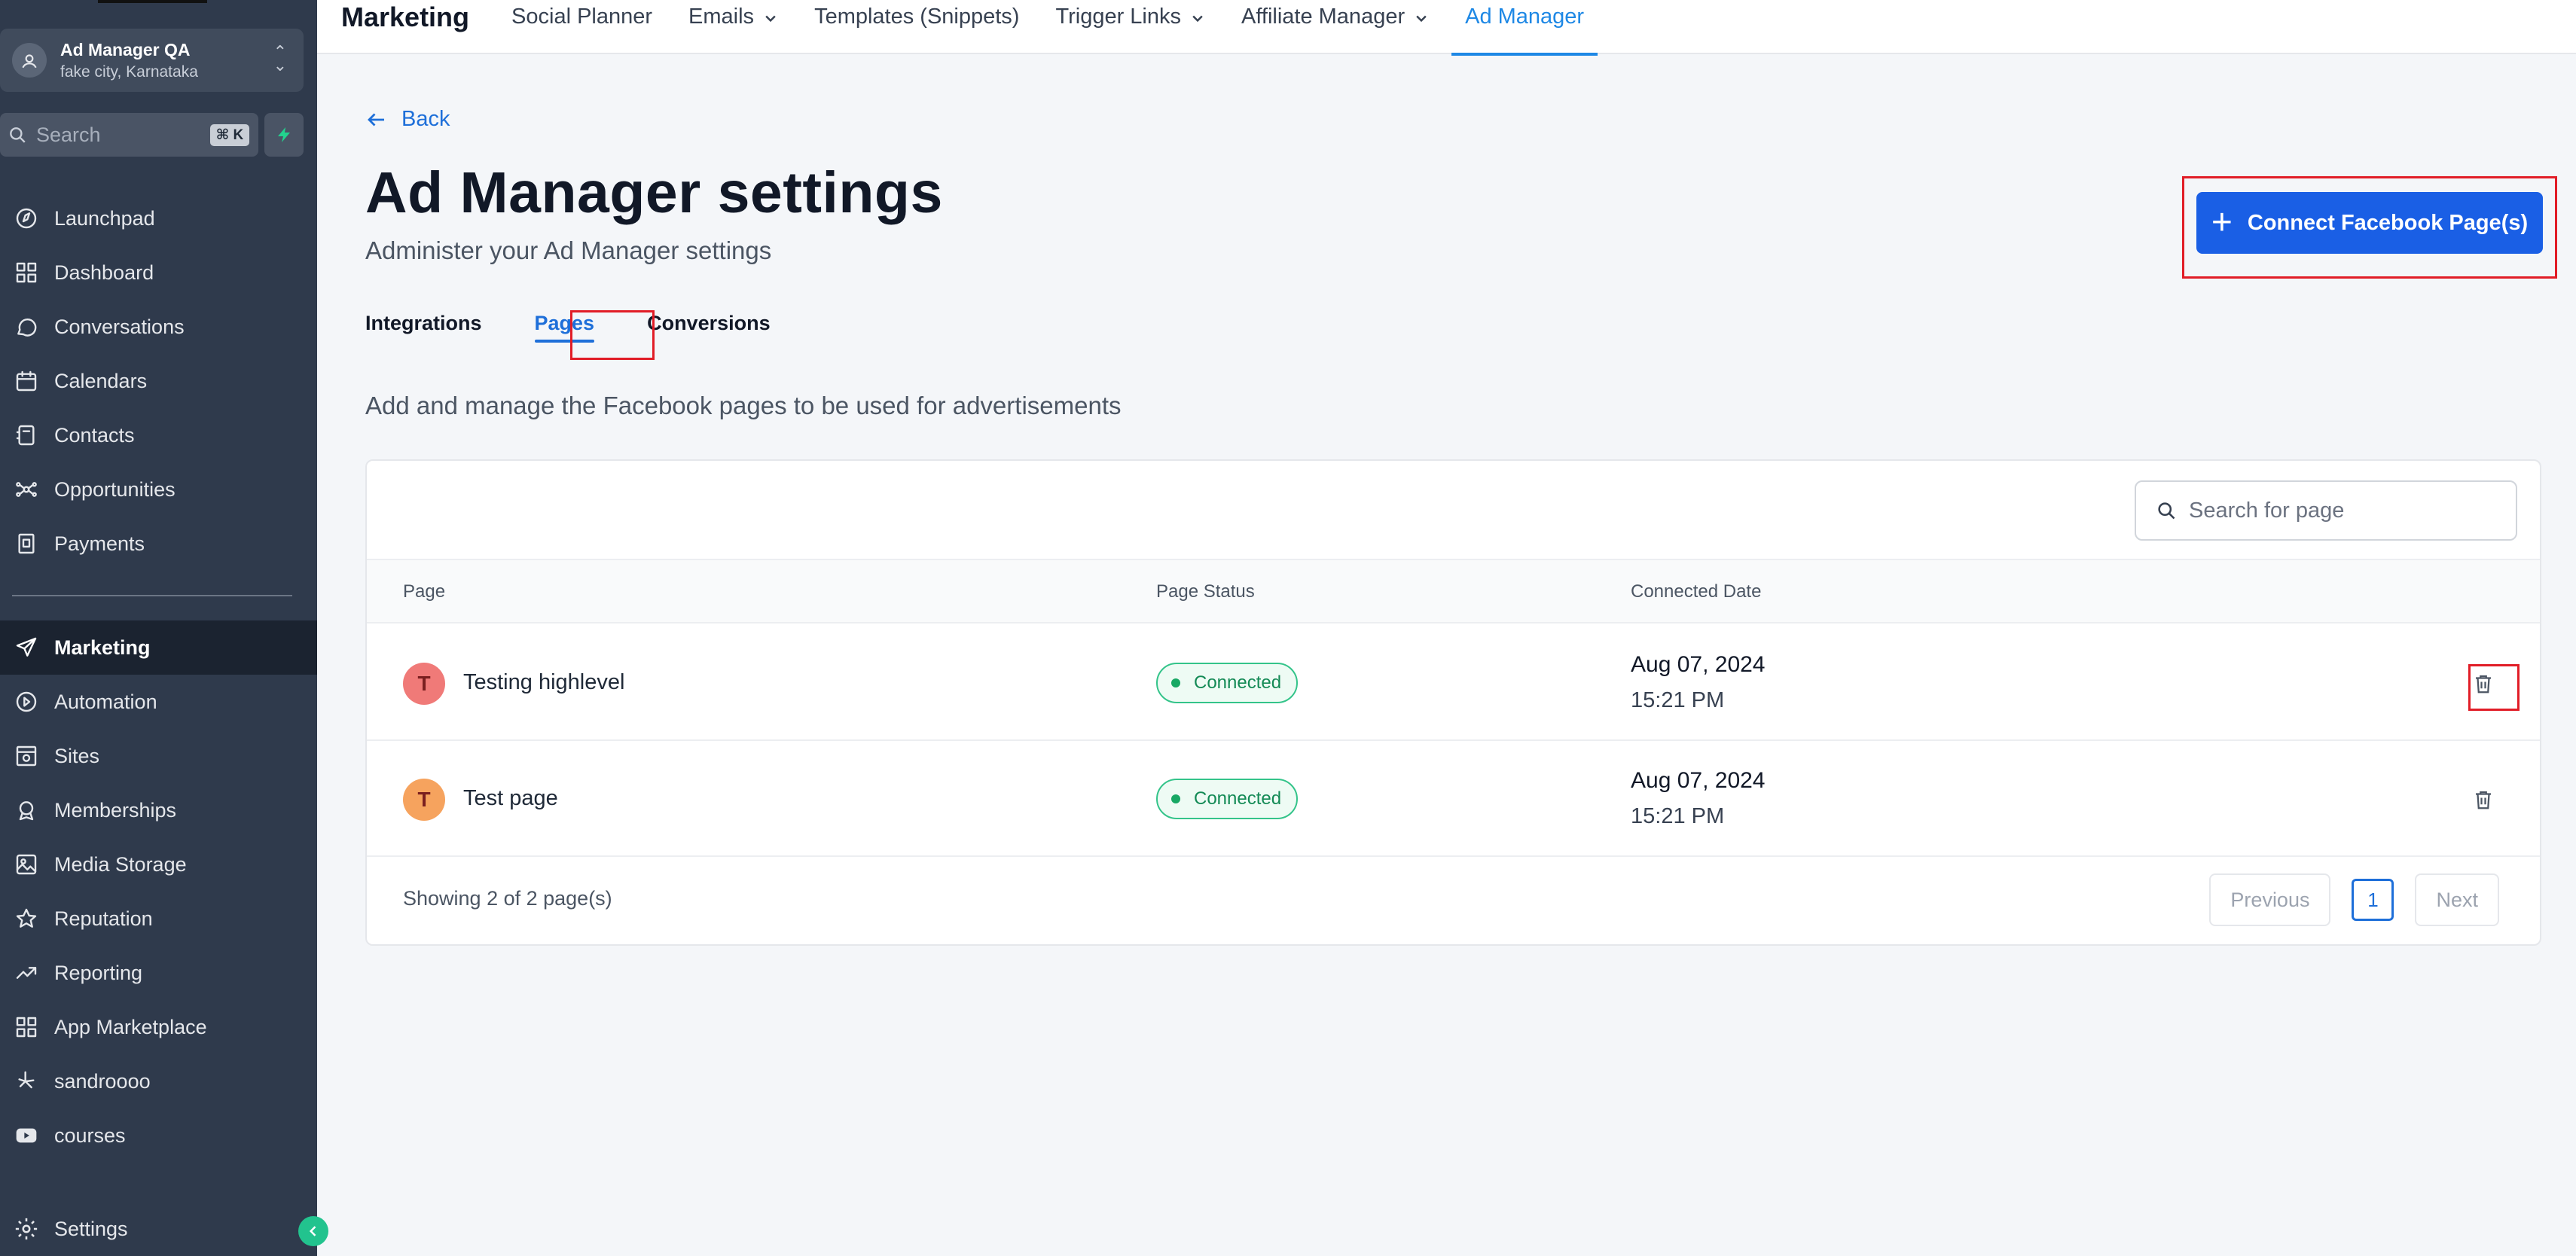 The image size is (2576, 1256). I want to click on delete-button-highlight, so click(2494, 687).